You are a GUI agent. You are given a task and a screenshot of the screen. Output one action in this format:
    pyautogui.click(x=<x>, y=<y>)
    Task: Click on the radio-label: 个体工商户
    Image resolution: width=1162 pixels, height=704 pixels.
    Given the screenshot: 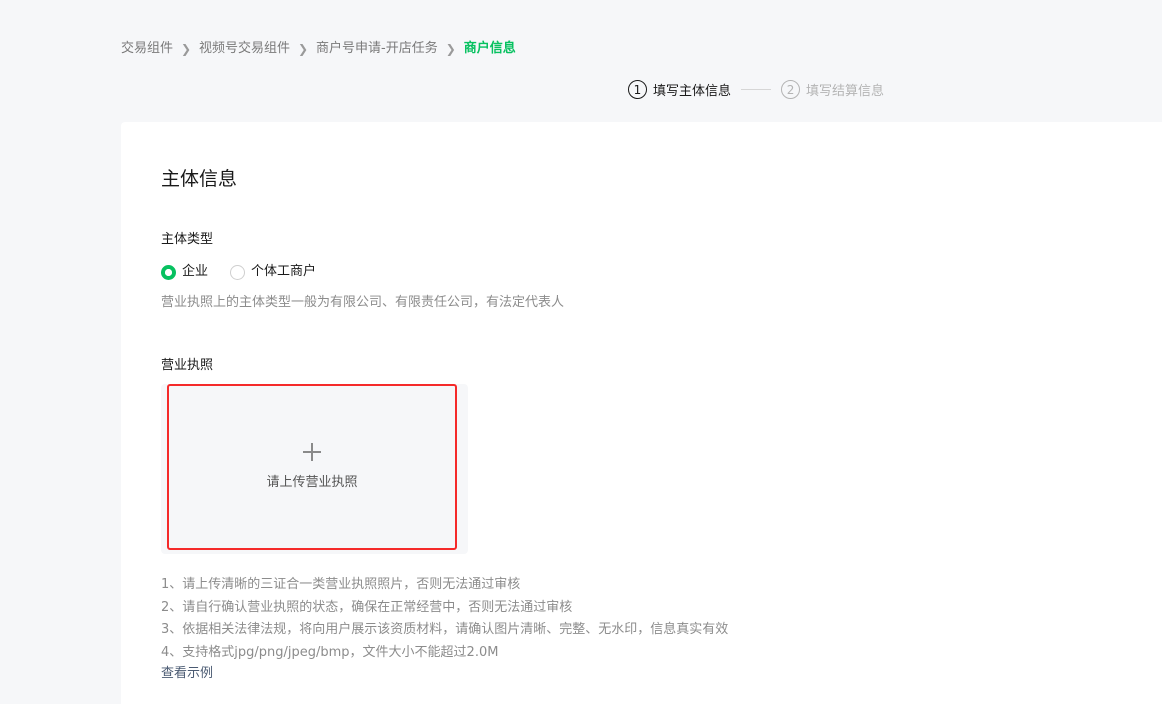 What is the action you would take?
    pyautogui.click(x=284, y=271)
    